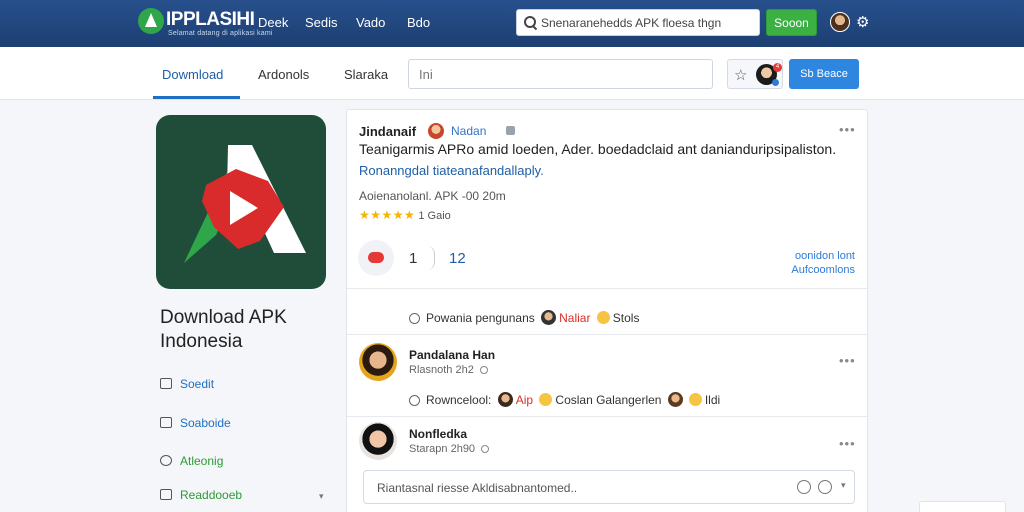 Image resolution: width=1024 pixels, height=512 pixels. Describe the element at coordinates (823, 270) in the screenshot. I see `post-action-2: Aufcoomlons` at that location.